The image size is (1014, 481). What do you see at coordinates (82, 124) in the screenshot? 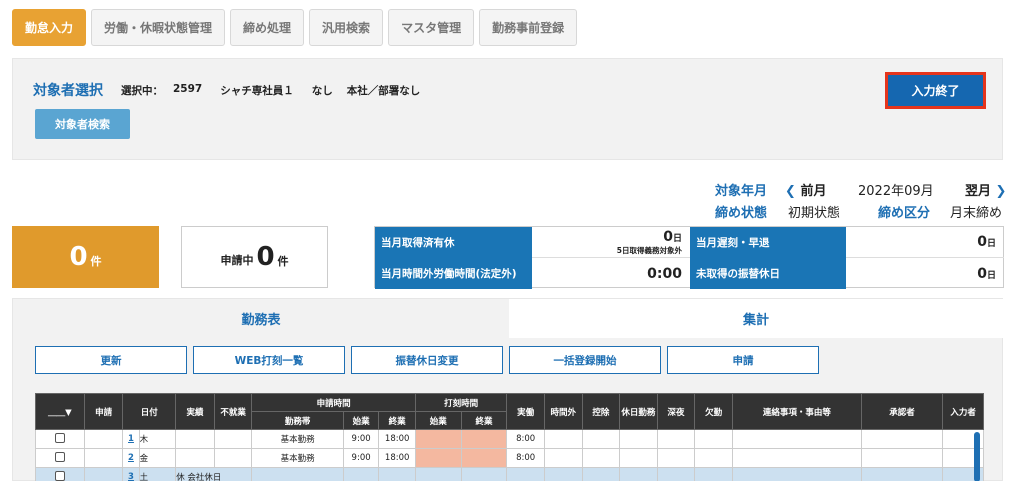
I see `target-search-button: 対象者検索` at bounding box center [82, 124].